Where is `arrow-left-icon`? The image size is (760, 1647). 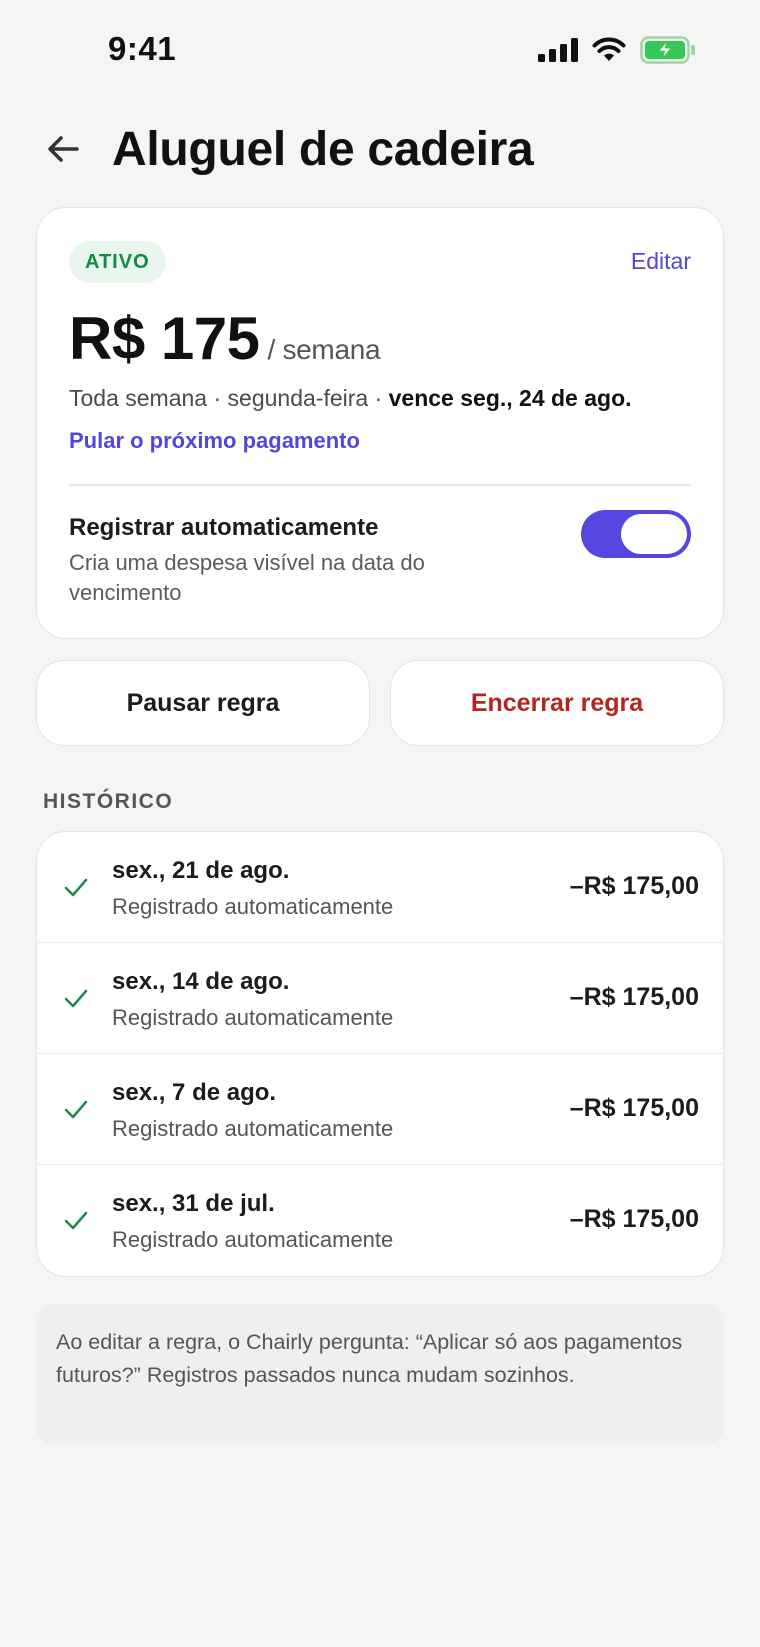 arrow-left-icon is located at coordinates (63, 151).